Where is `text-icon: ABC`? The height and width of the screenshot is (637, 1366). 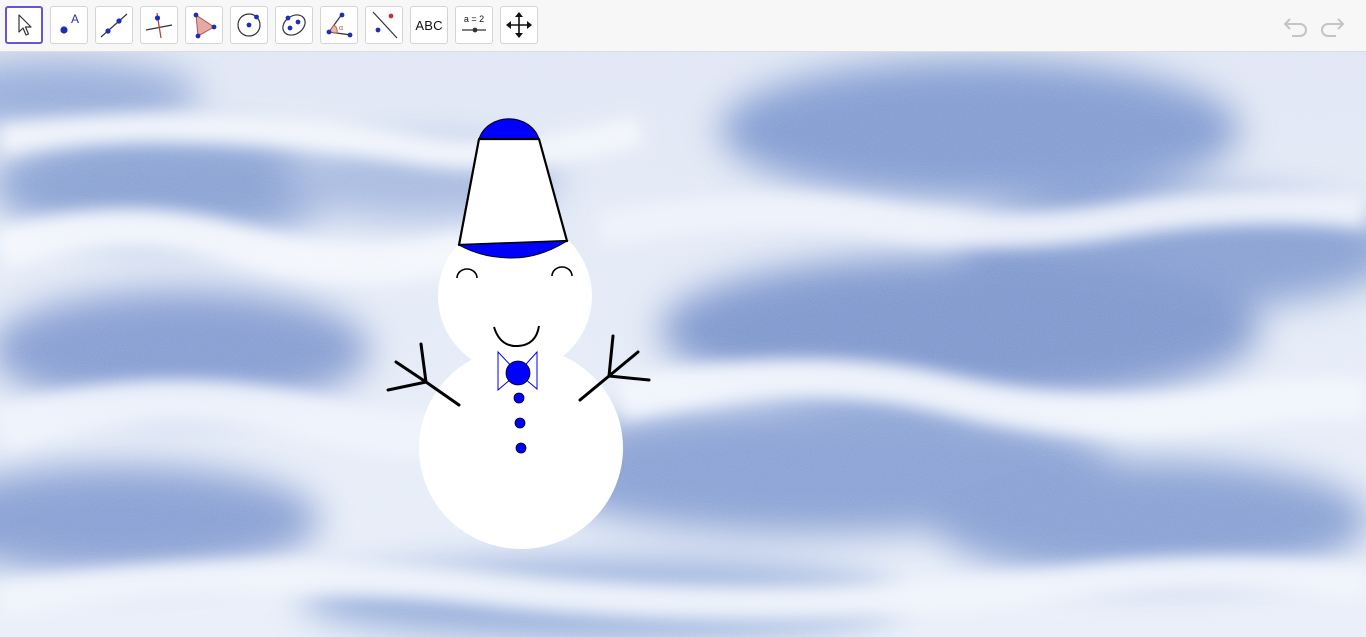
text-icon: ABC is located at coordinates (429, 25).